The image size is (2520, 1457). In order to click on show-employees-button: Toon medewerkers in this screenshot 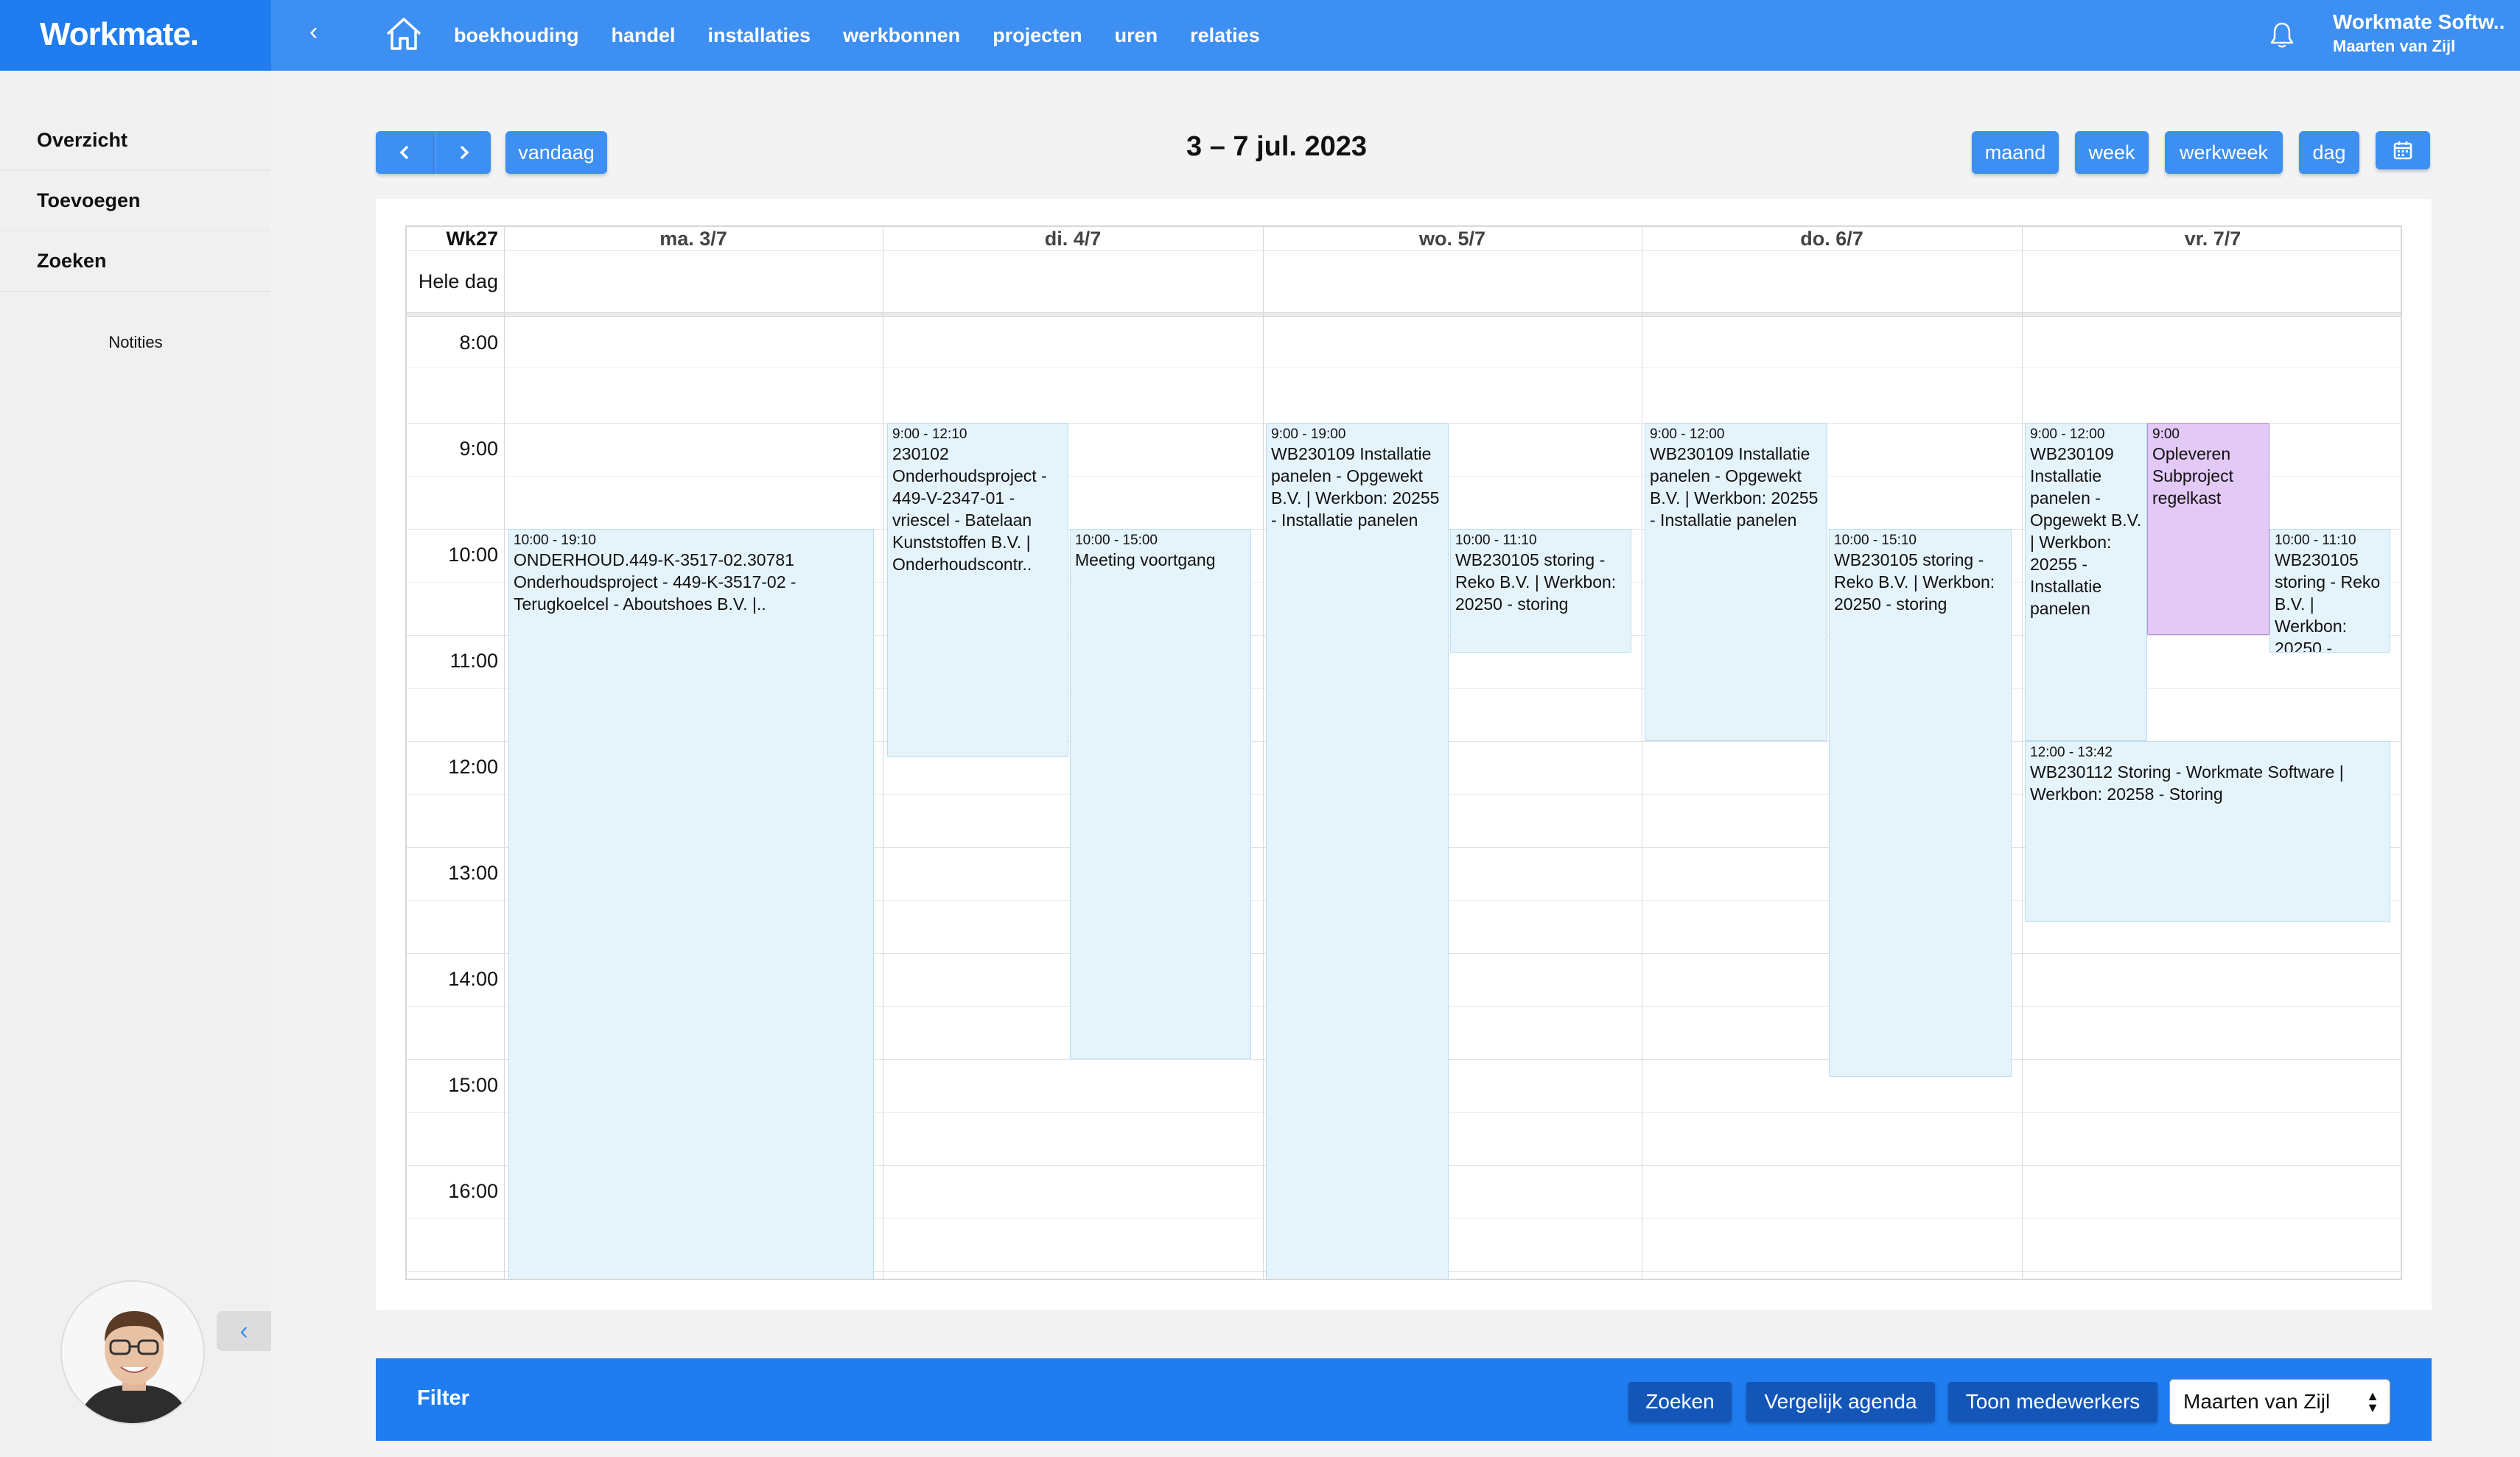, I will do `click(2052, 1402)`.